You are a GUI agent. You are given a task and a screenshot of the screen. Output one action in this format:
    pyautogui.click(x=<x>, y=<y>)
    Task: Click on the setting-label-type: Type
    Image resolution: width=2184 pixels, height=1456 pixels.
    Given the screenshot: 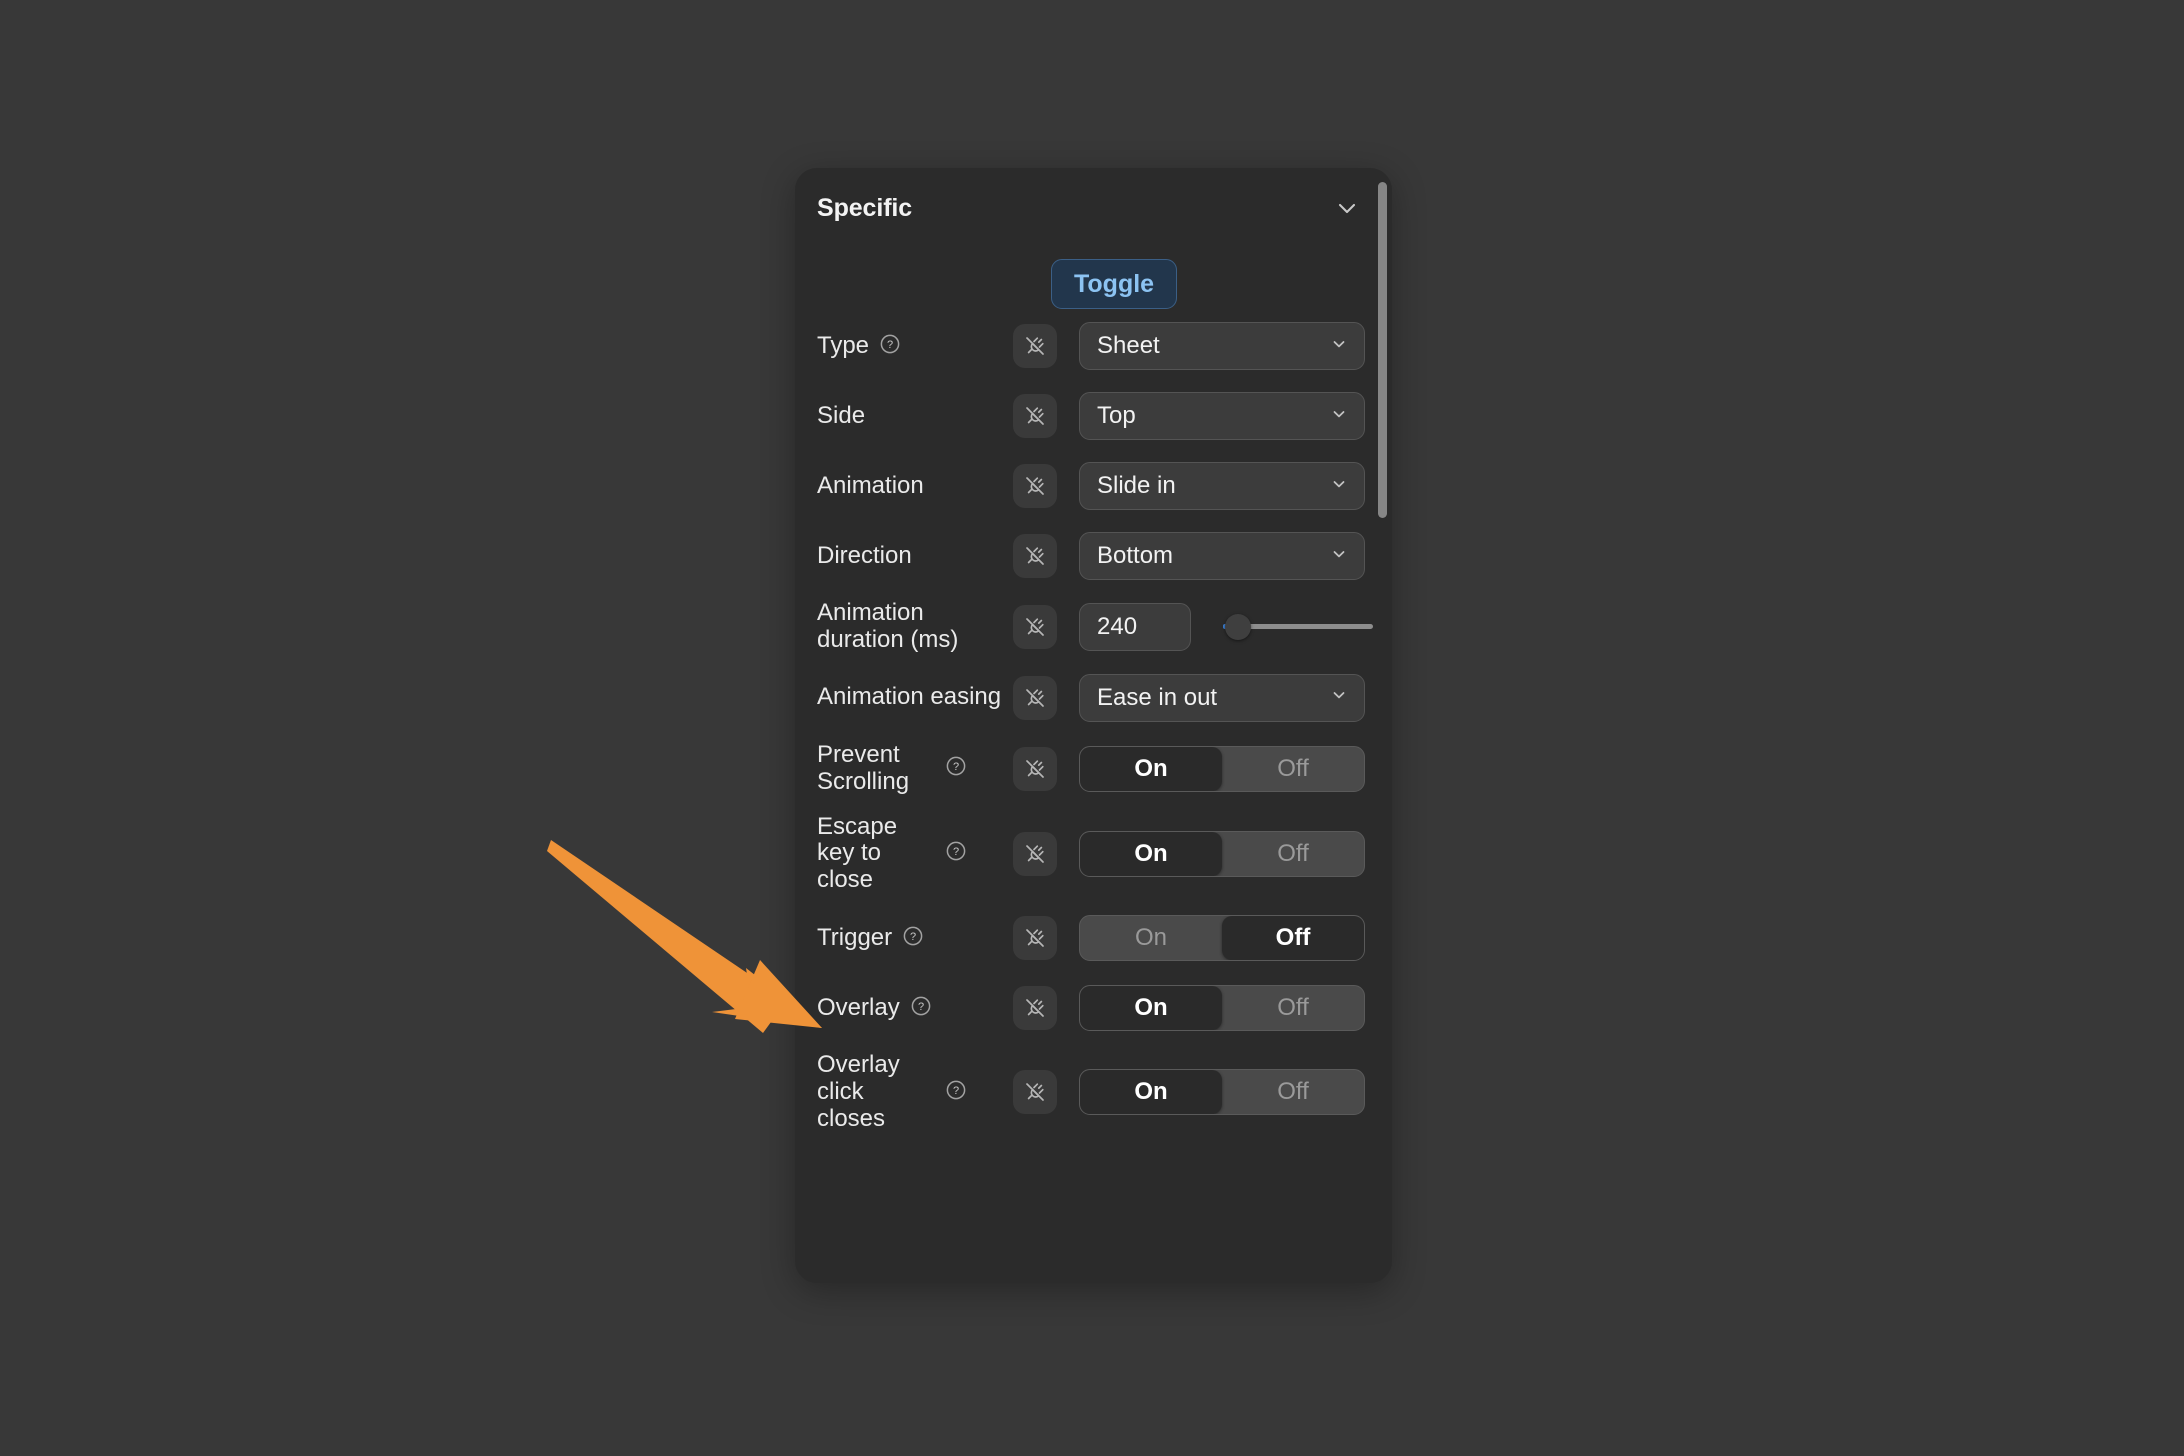 What is the action you would take?
    pyautogui.click(x=843, y=345)
    